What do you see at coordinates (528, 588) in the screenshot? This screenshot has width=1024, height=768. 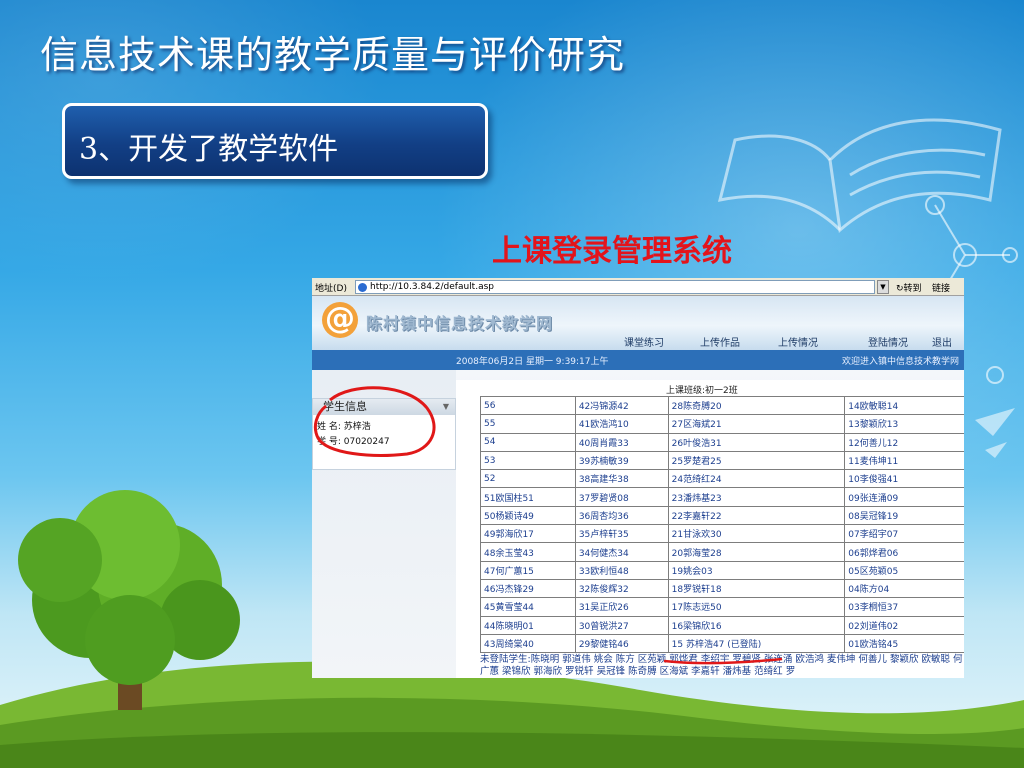 I see `seat-cell: 46冯杰锋29` at bounding box center [528, 588].